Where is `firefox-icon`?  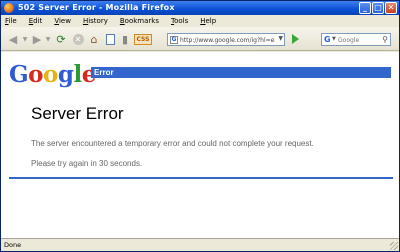 firefox-icon is located at coordinates (9, 8).